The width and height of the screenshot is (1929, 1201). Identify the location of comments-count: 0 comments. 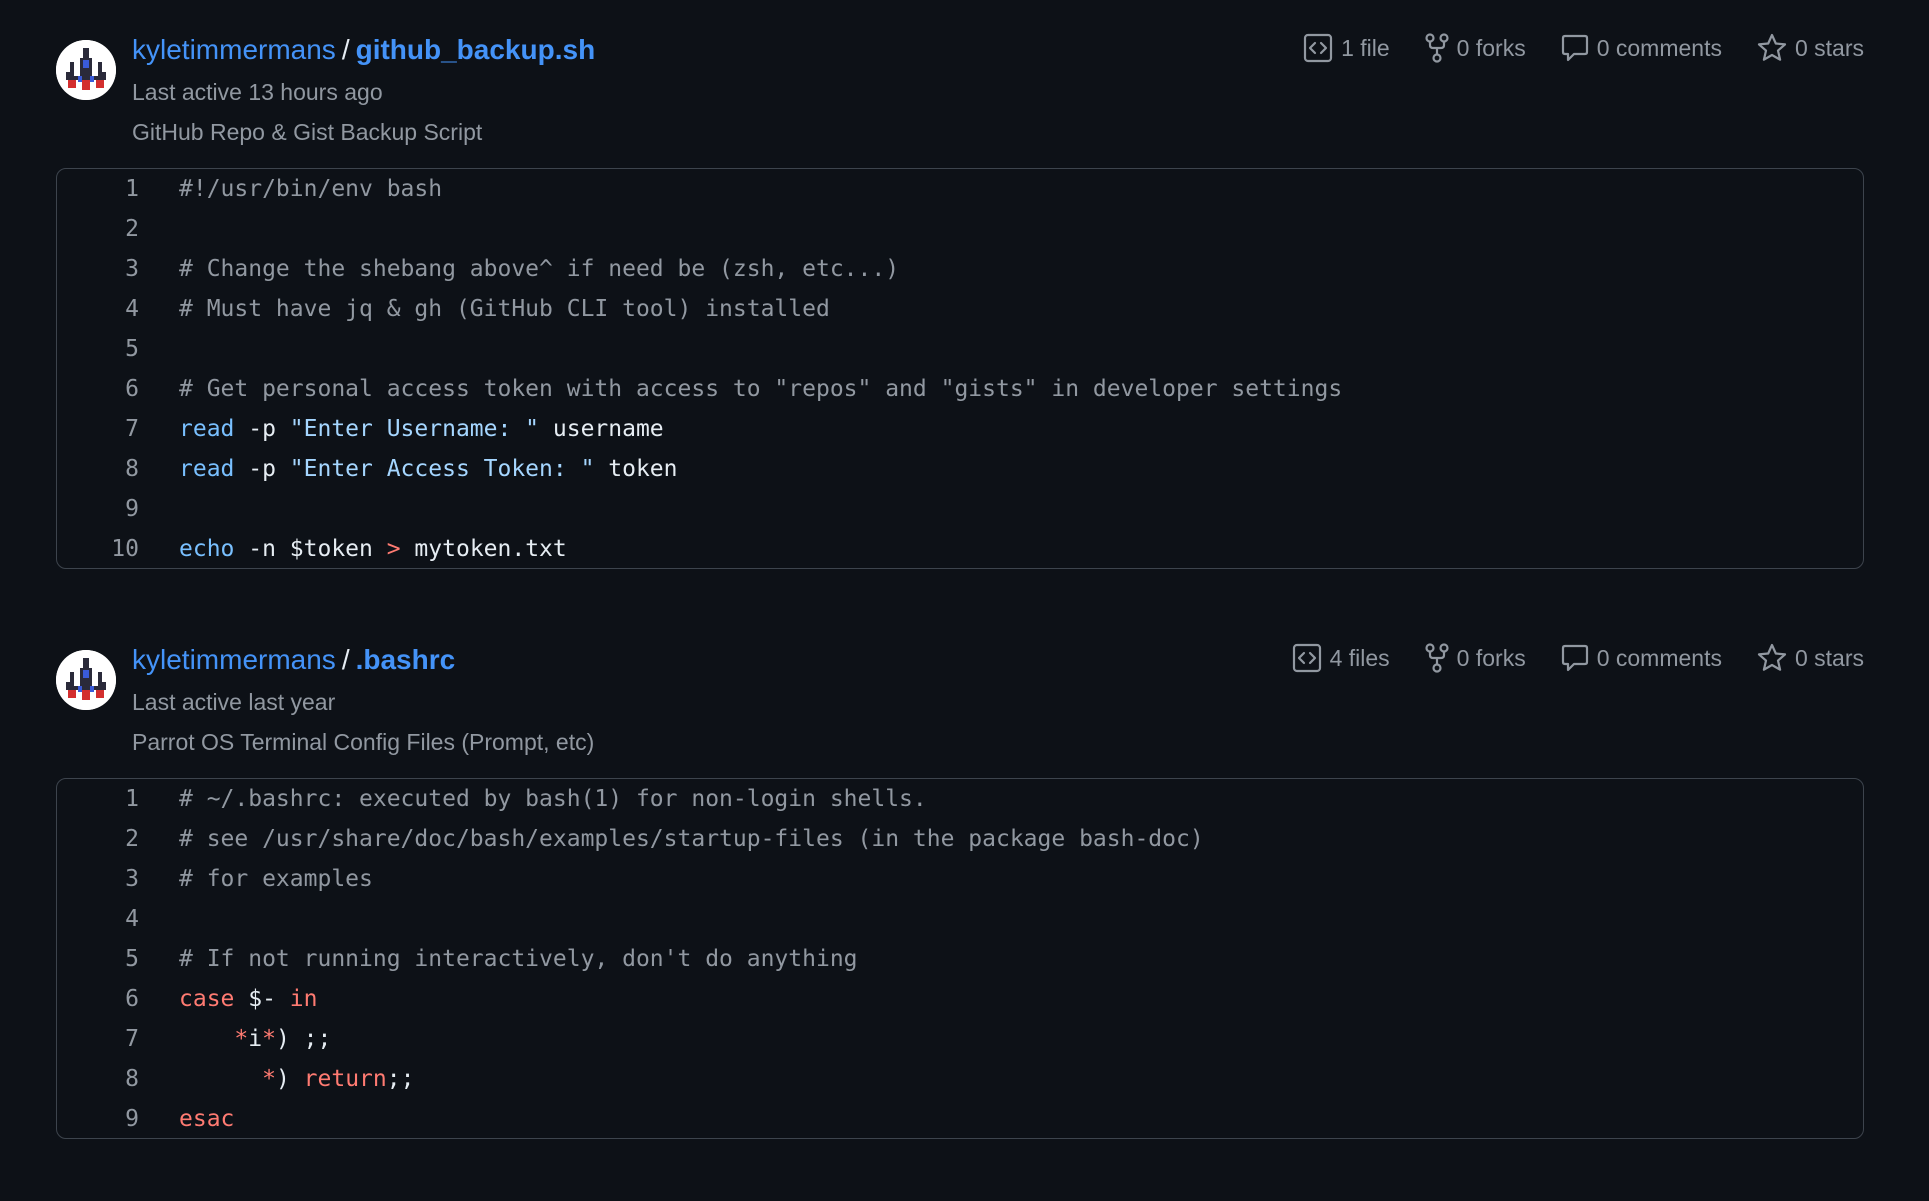
(1659, 658).